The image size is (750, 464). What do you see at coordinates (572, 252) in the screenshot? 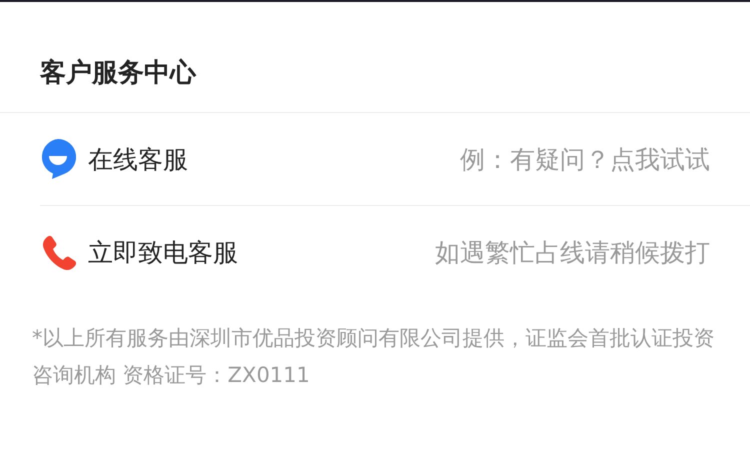
I see `service-hint: 如遇繁忙占线请稍候拨打` at bounding box center [572, 252].